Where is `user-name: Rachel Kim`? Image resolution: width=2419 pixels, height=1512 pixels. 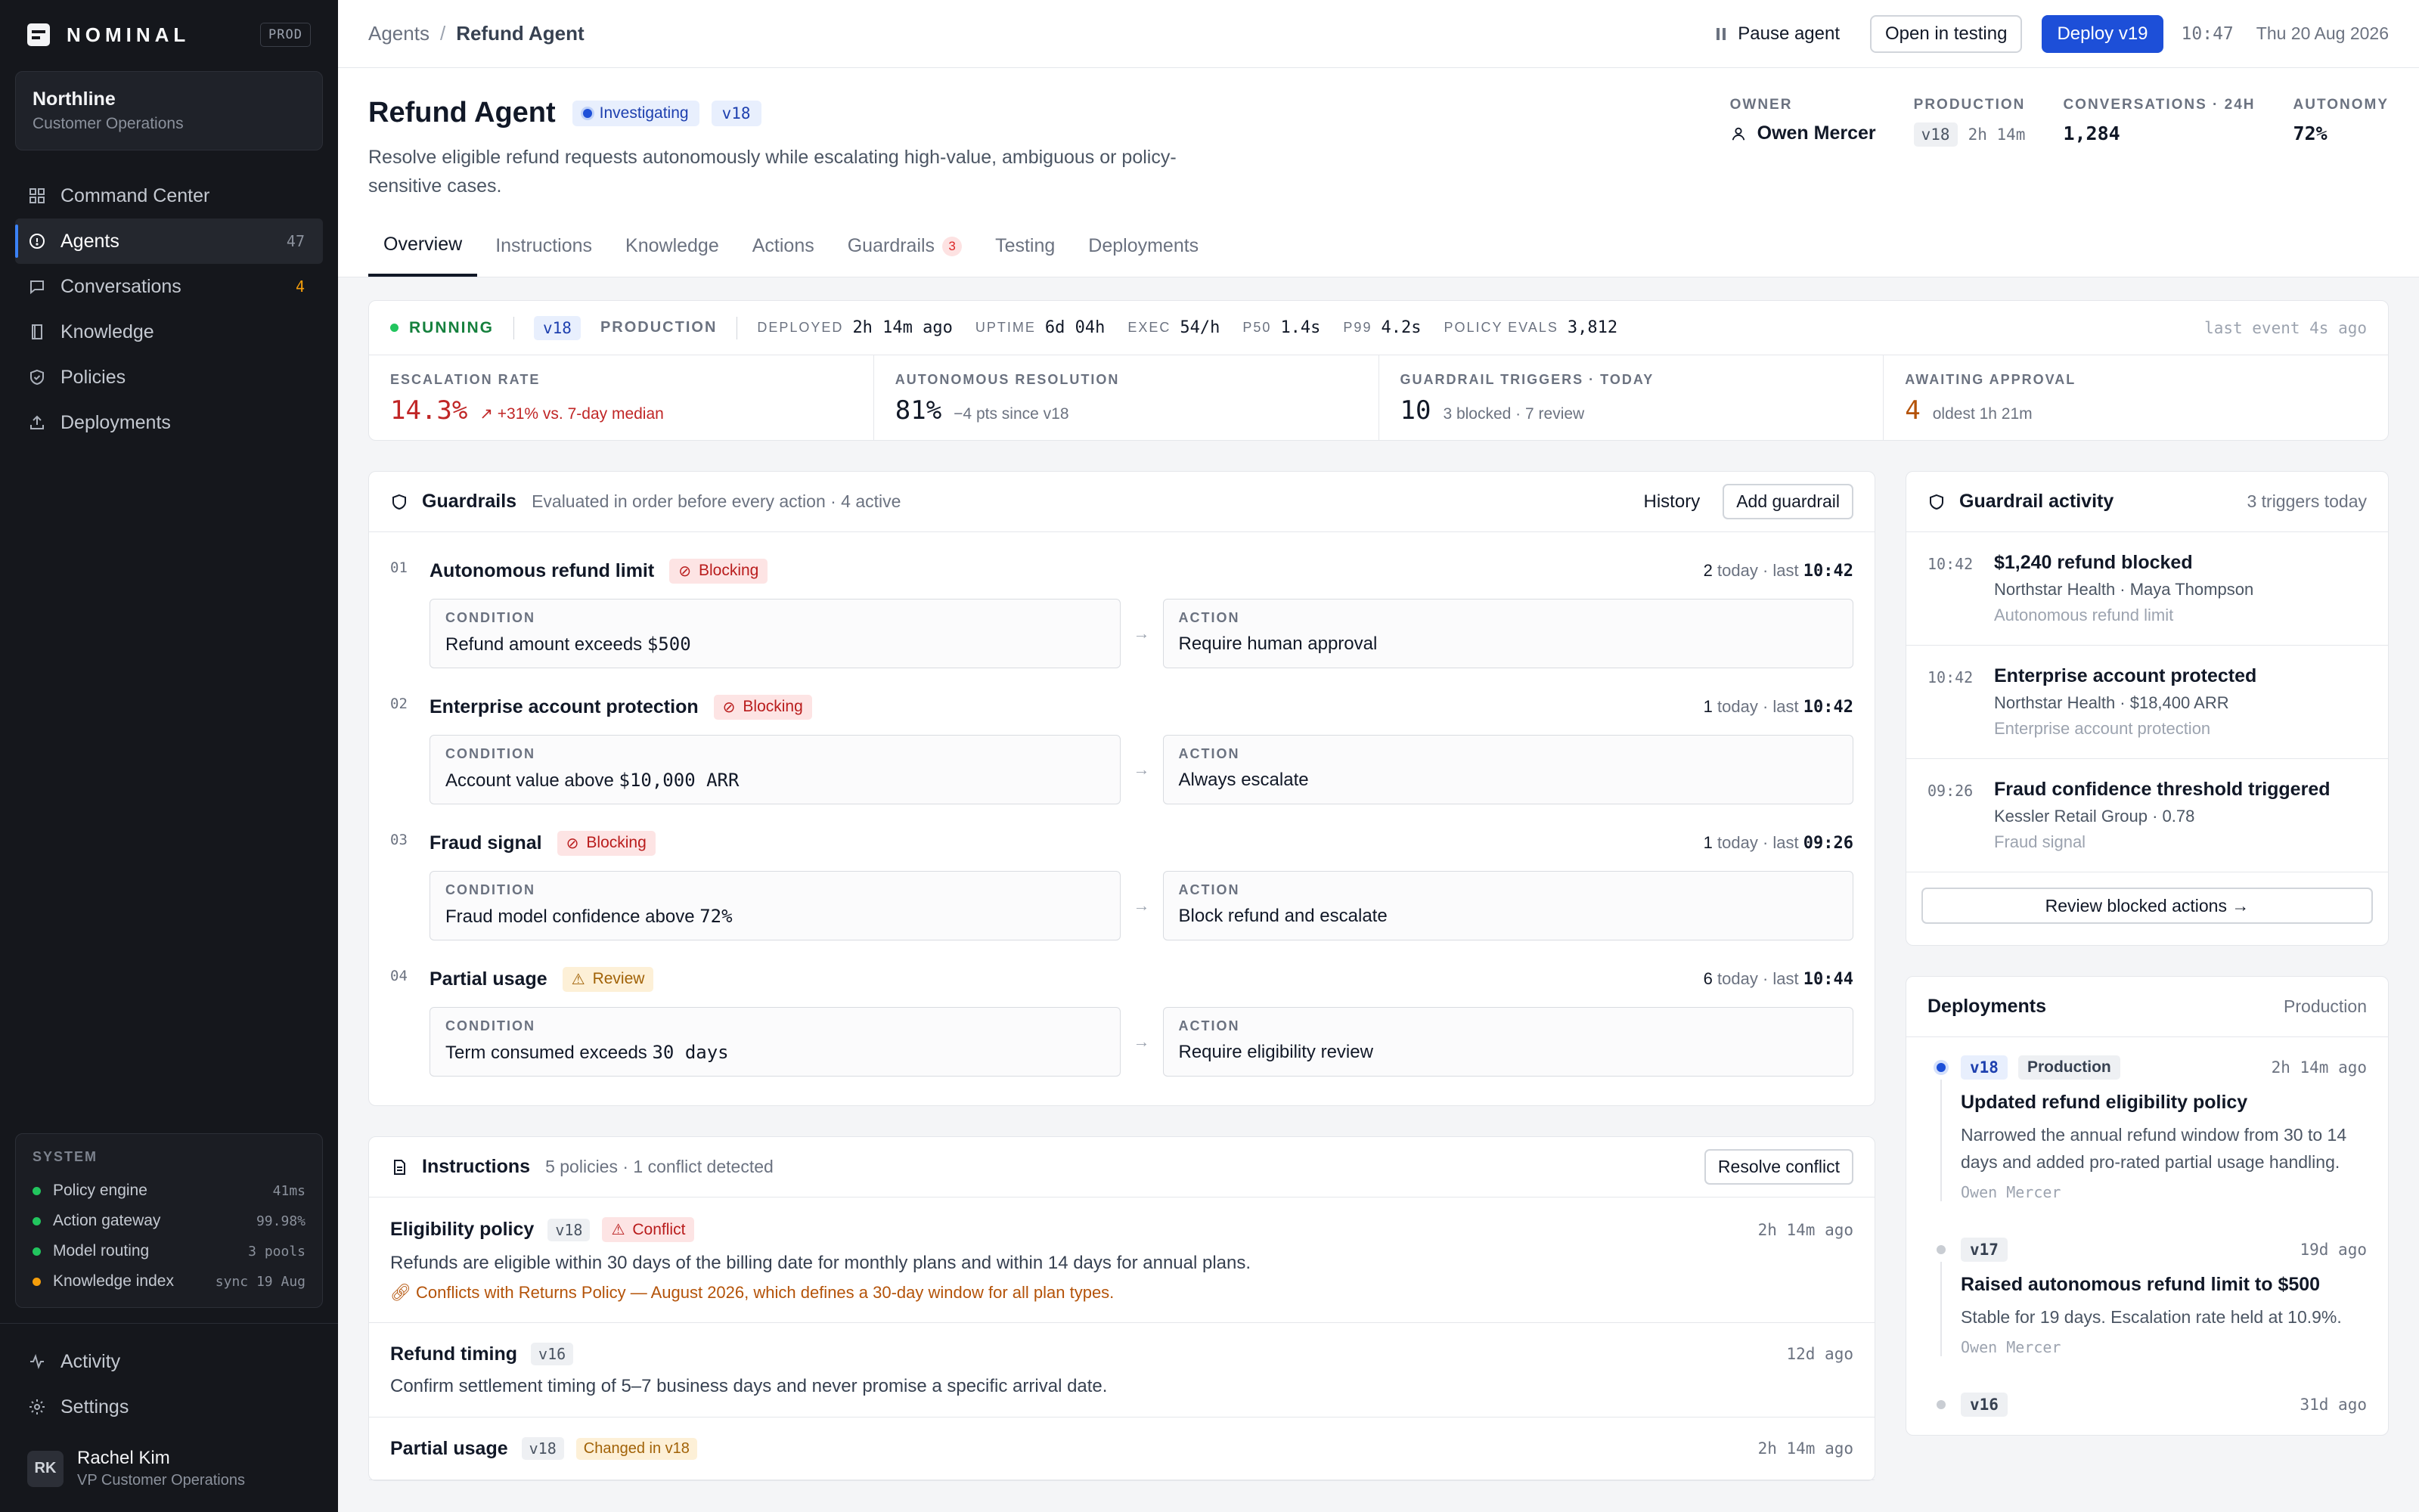 user-name: Rachel Kim is located at coordinates (124, 1458).